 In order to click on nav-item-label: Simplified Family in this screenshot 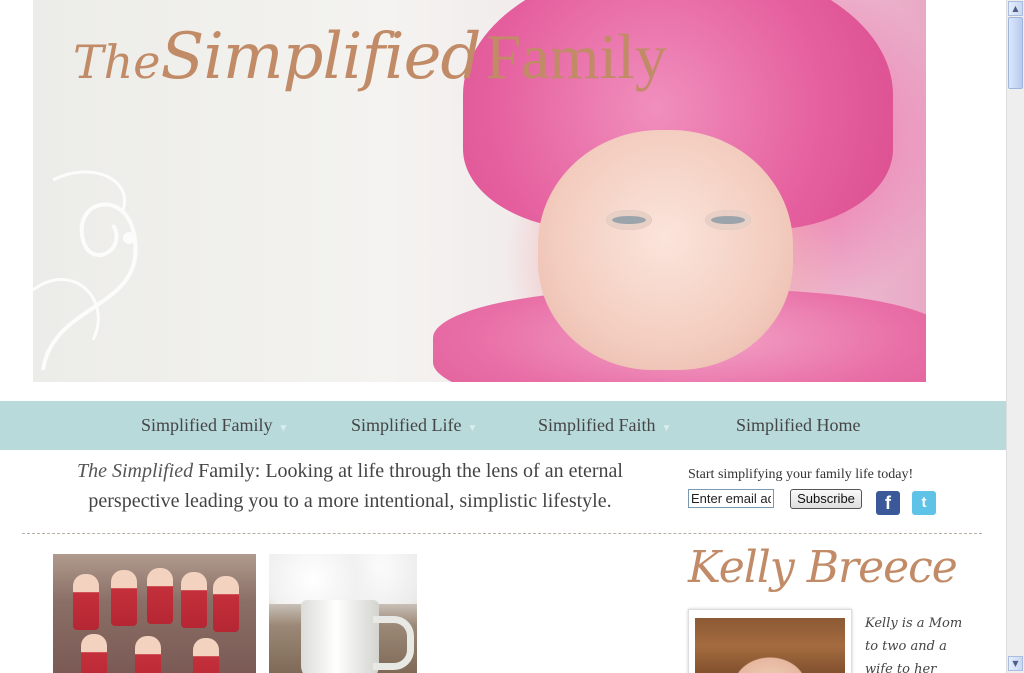, I will do `click(207, 425)`.